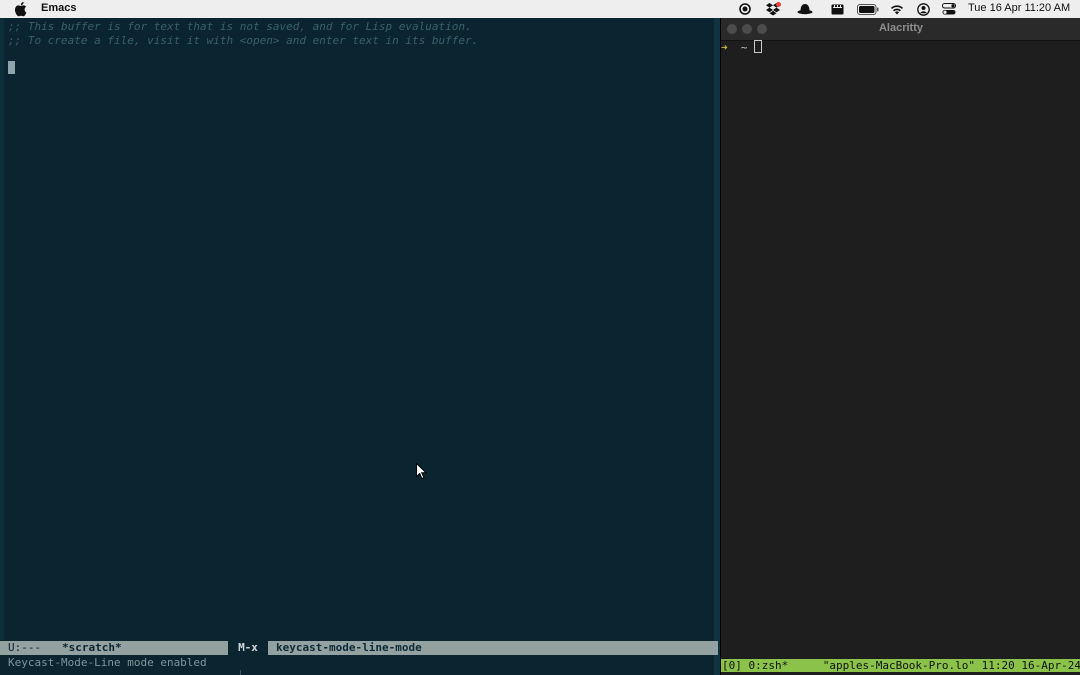  Describe the element at coordinates (349, 647) in the screenshot. I see `keycast-command: keycast-mode-line-mode` at that location.